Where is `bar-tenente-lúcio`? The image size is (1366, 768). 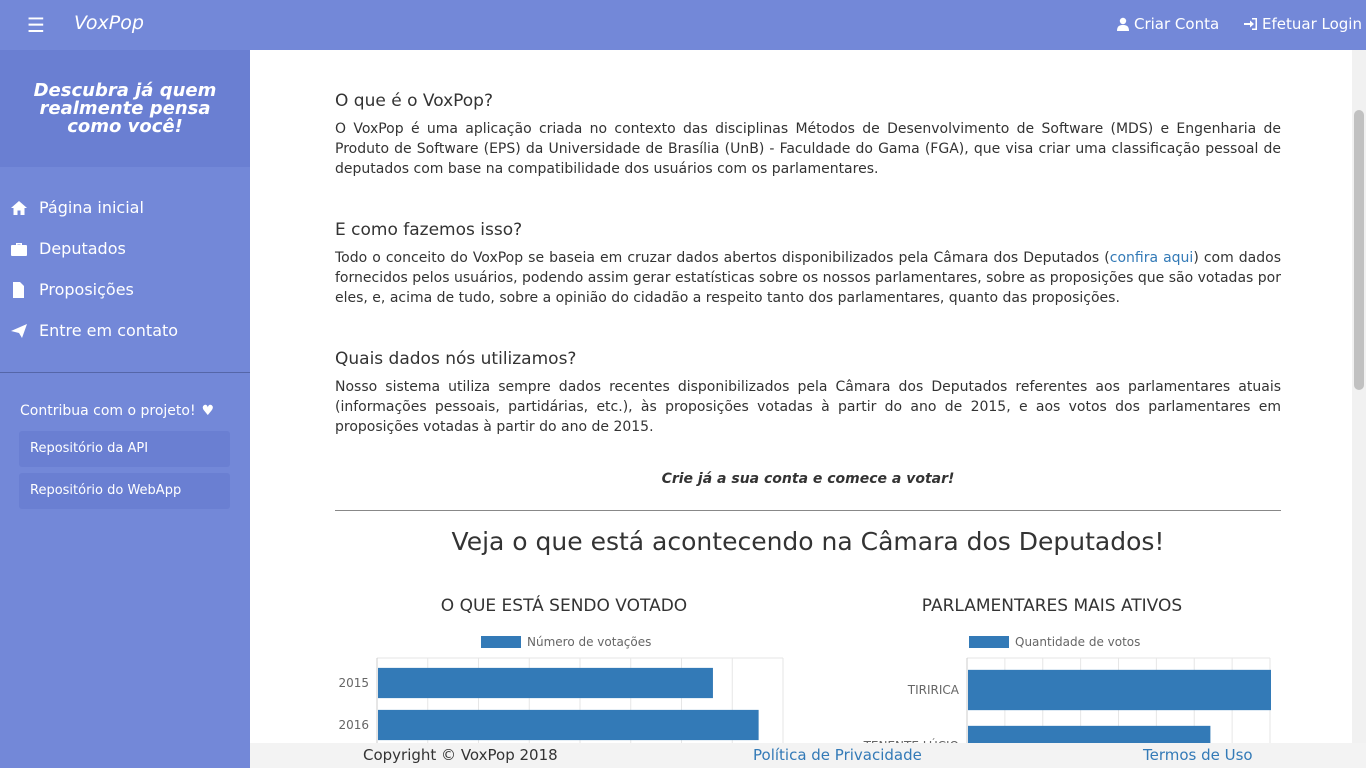 bar-tenente-lúcio is located at coordinates (1089, 734).